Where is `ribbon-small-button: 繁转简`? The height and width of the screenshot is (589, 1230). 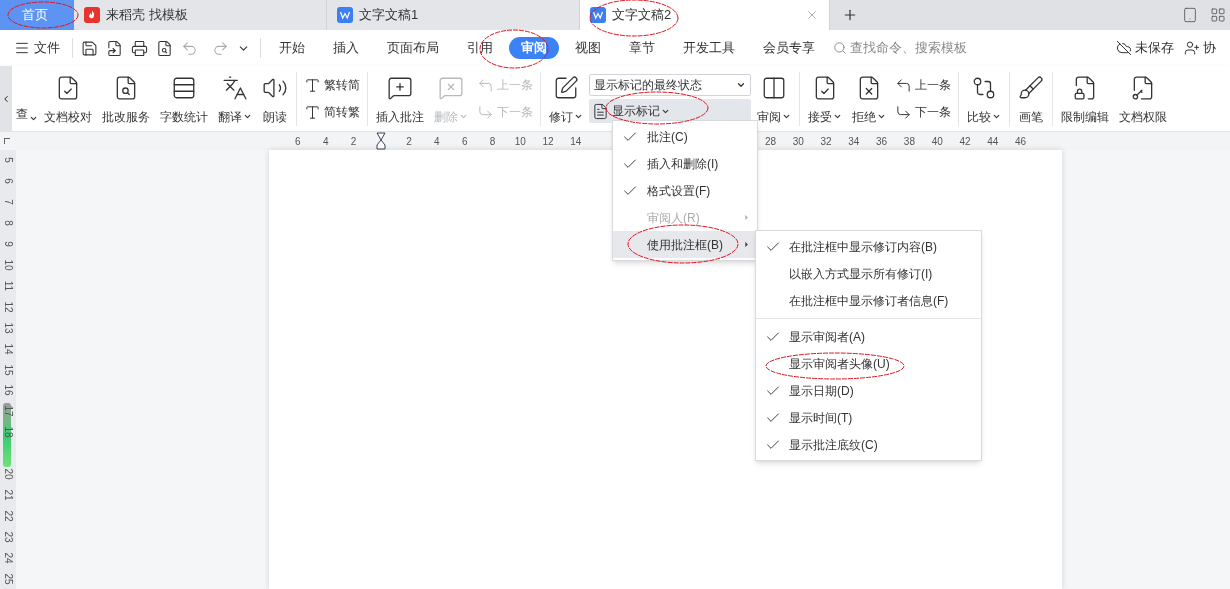
ribbon-small-button: 繁转简 is located at coordinates (332, 85).